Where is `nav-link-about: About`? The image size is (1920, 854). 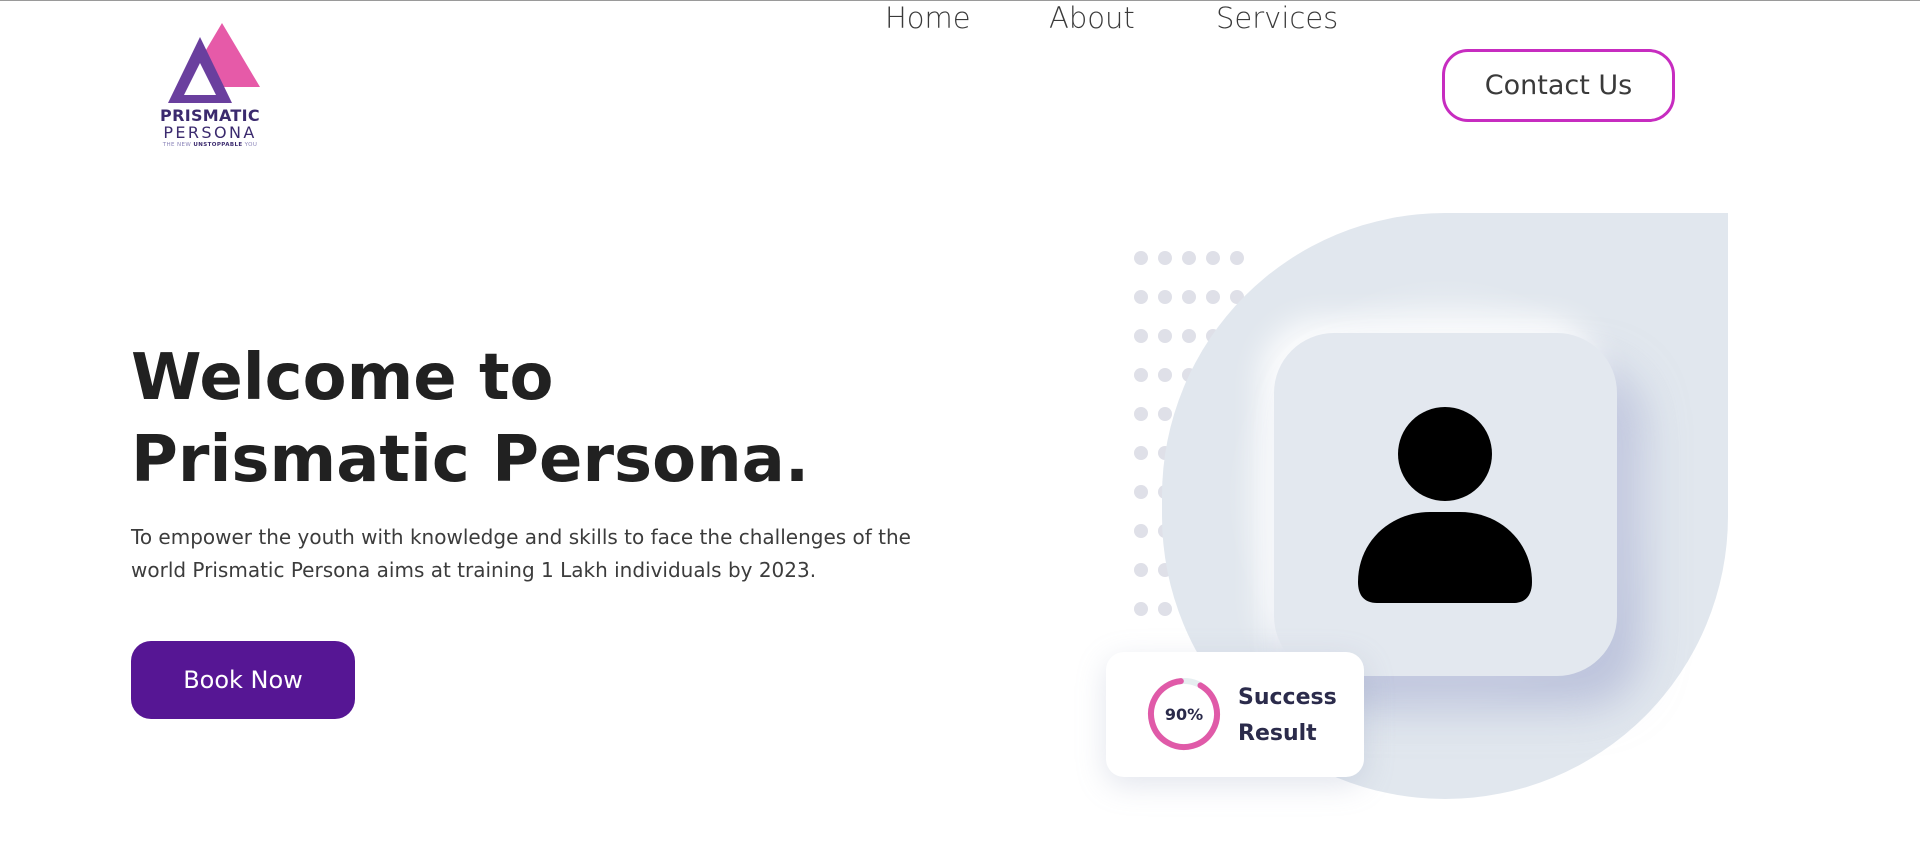
nav-link-about: About is located at coordinates (1092, 18).